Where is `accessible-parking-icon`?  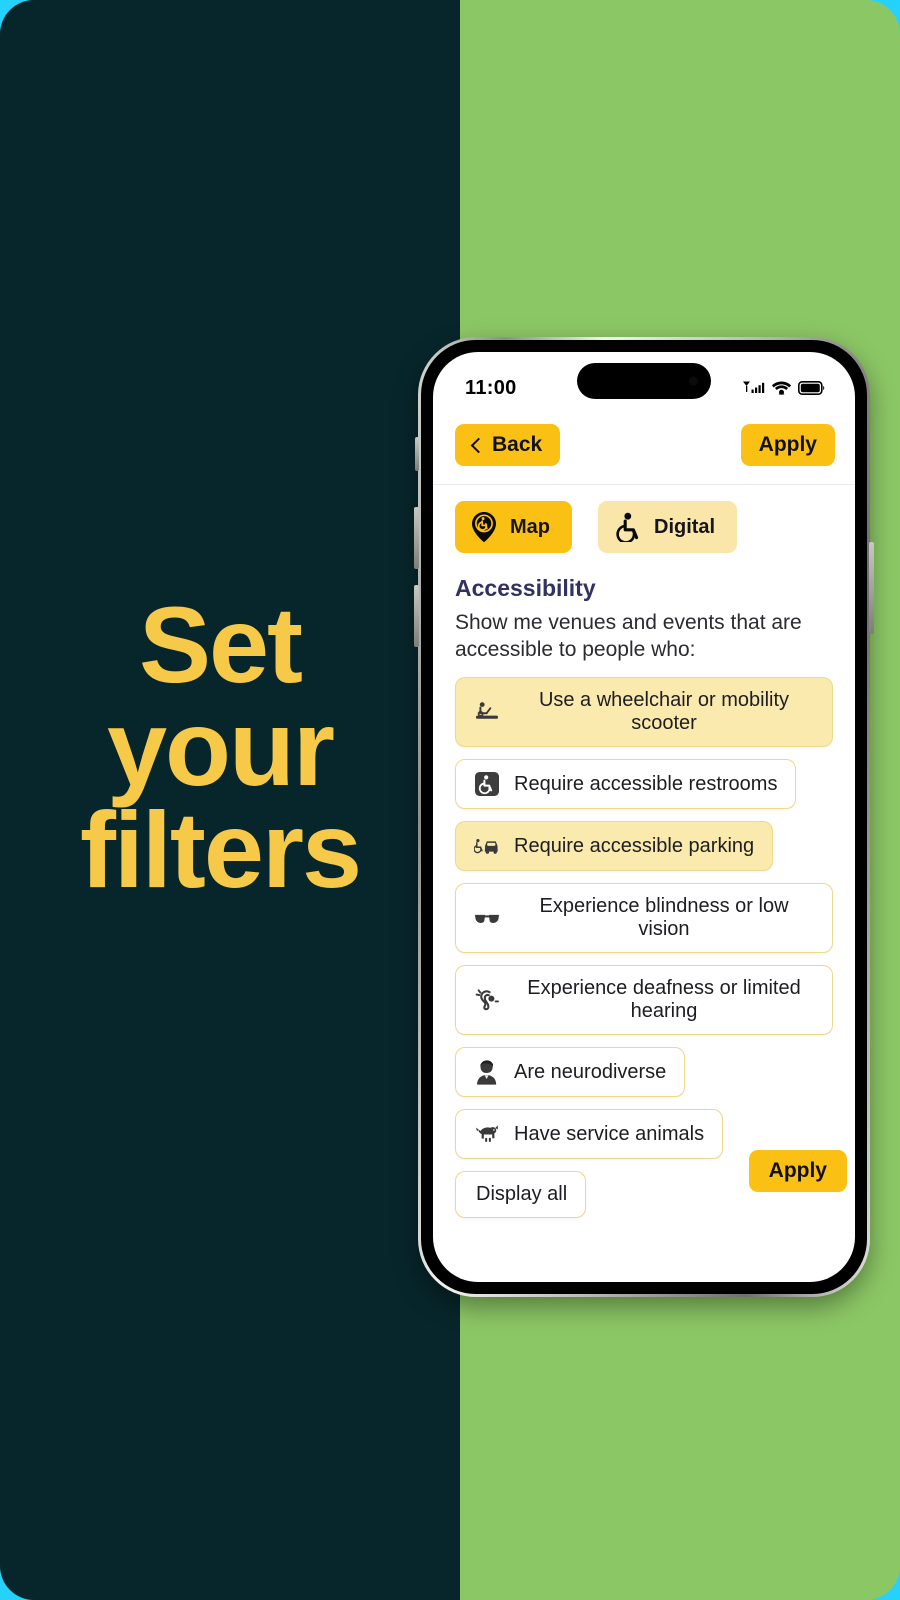 accessible-parking-icon is located at coordinates (487, 846).